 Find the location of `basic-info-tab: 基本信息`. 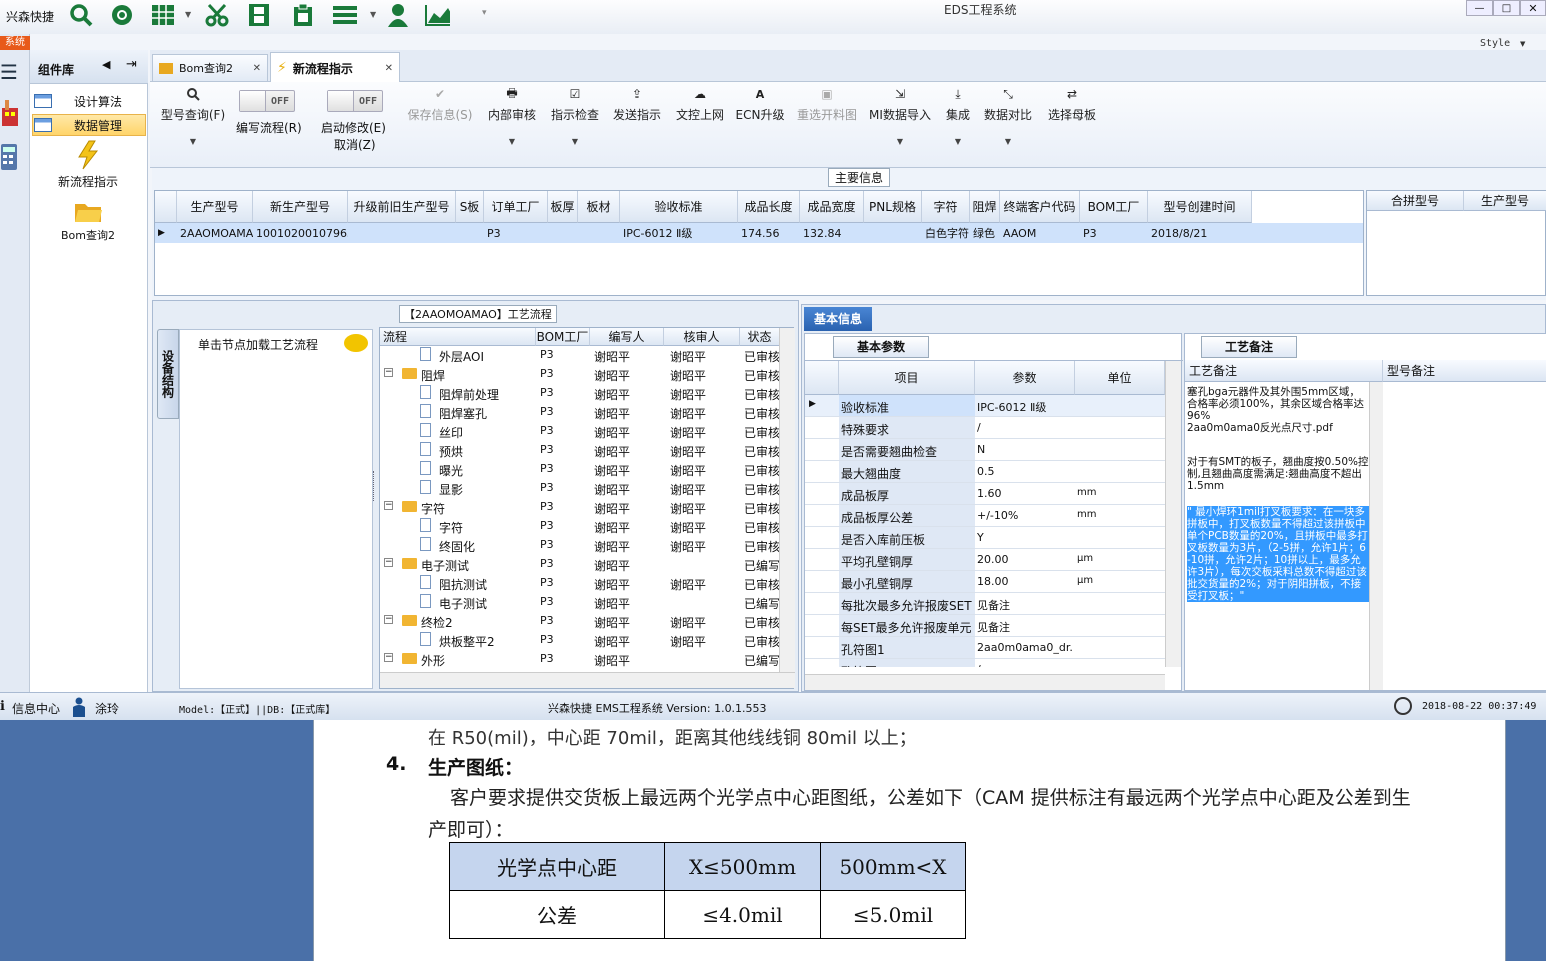

basic-info-tab: 基本信息 is located at coordinates (838, 319).